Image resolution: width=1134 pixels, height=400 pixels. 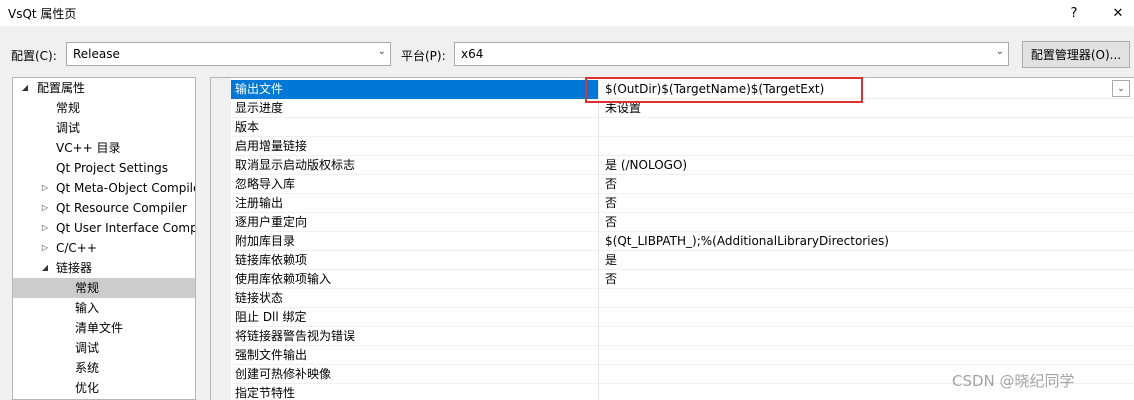 I want to click on property-name: 指定节特性, so click(x=415, y=392).